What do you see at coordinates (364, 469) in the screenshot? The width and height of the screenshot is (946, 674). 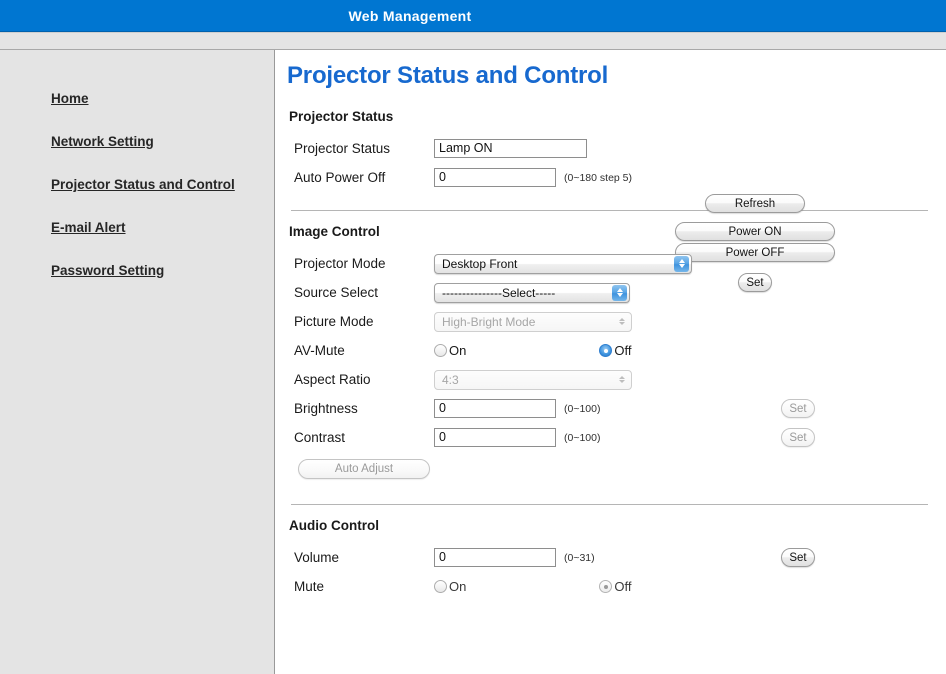 I see `auto-adjust-button: Auto Adjust` at bounding box center [364, 469].